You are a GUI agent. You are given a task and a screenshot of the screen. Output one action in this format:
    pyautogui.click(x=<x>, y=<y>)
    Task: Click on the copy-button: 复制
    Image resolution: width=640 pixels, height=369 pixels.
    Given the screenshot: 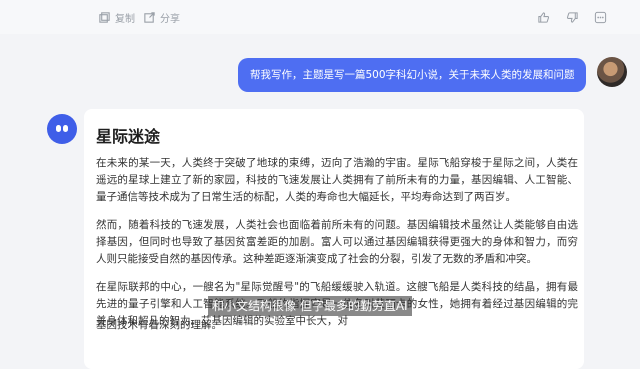 What is the action you would take?
    pyautogui.click(x=116, y=17)
    